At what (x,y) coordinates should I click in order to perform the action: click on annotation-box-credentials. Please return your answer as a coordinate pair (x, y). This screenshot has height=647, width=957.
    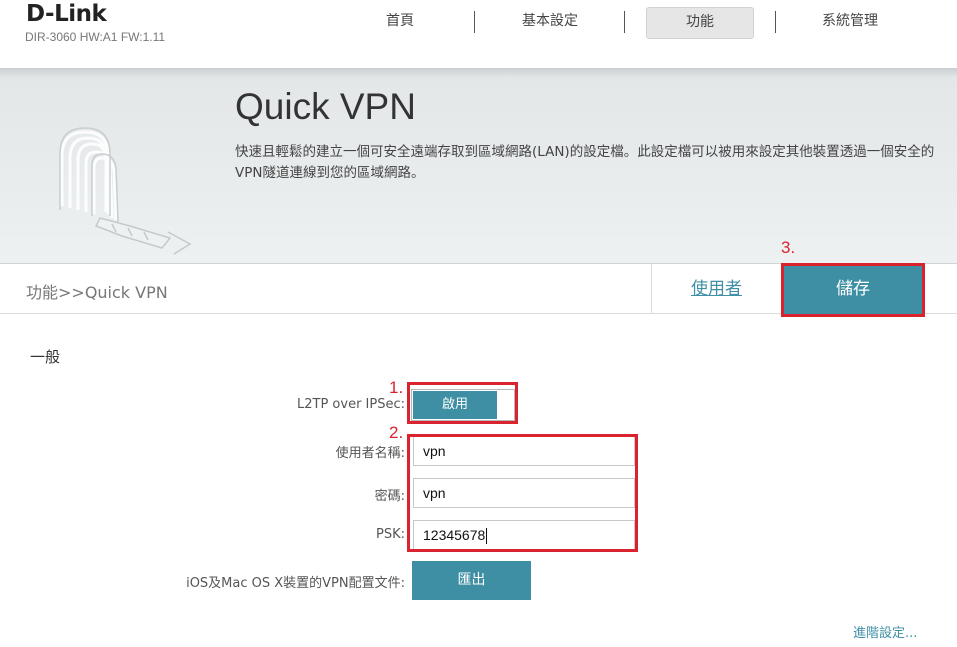
    Looking at the image, I should click on (522, 493).